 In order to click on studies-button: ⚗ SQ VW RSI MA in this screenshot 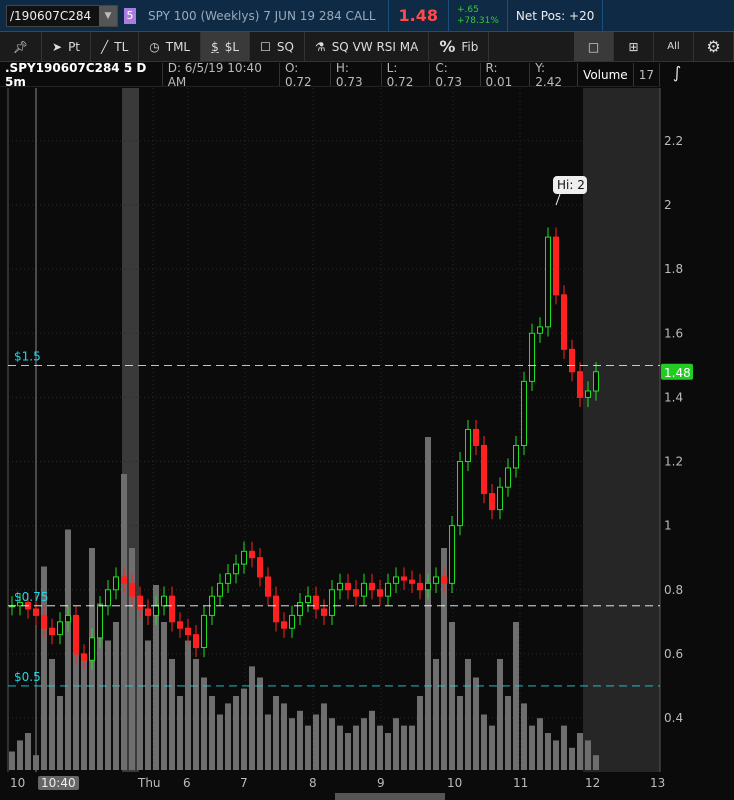, I will do `click(367, 46)`.